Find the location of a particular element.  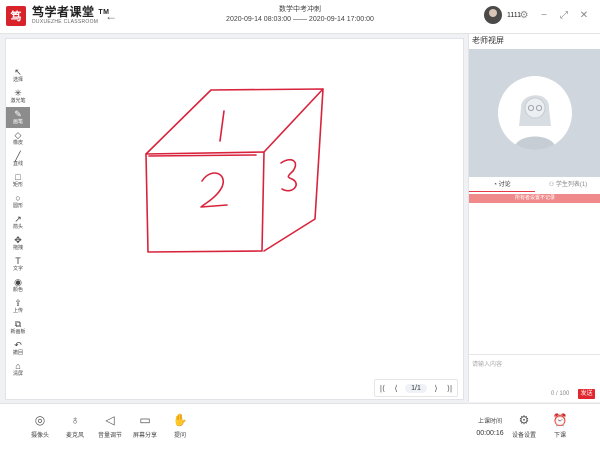

microphone-icon: ♁ is located at coordinates (75, 420).